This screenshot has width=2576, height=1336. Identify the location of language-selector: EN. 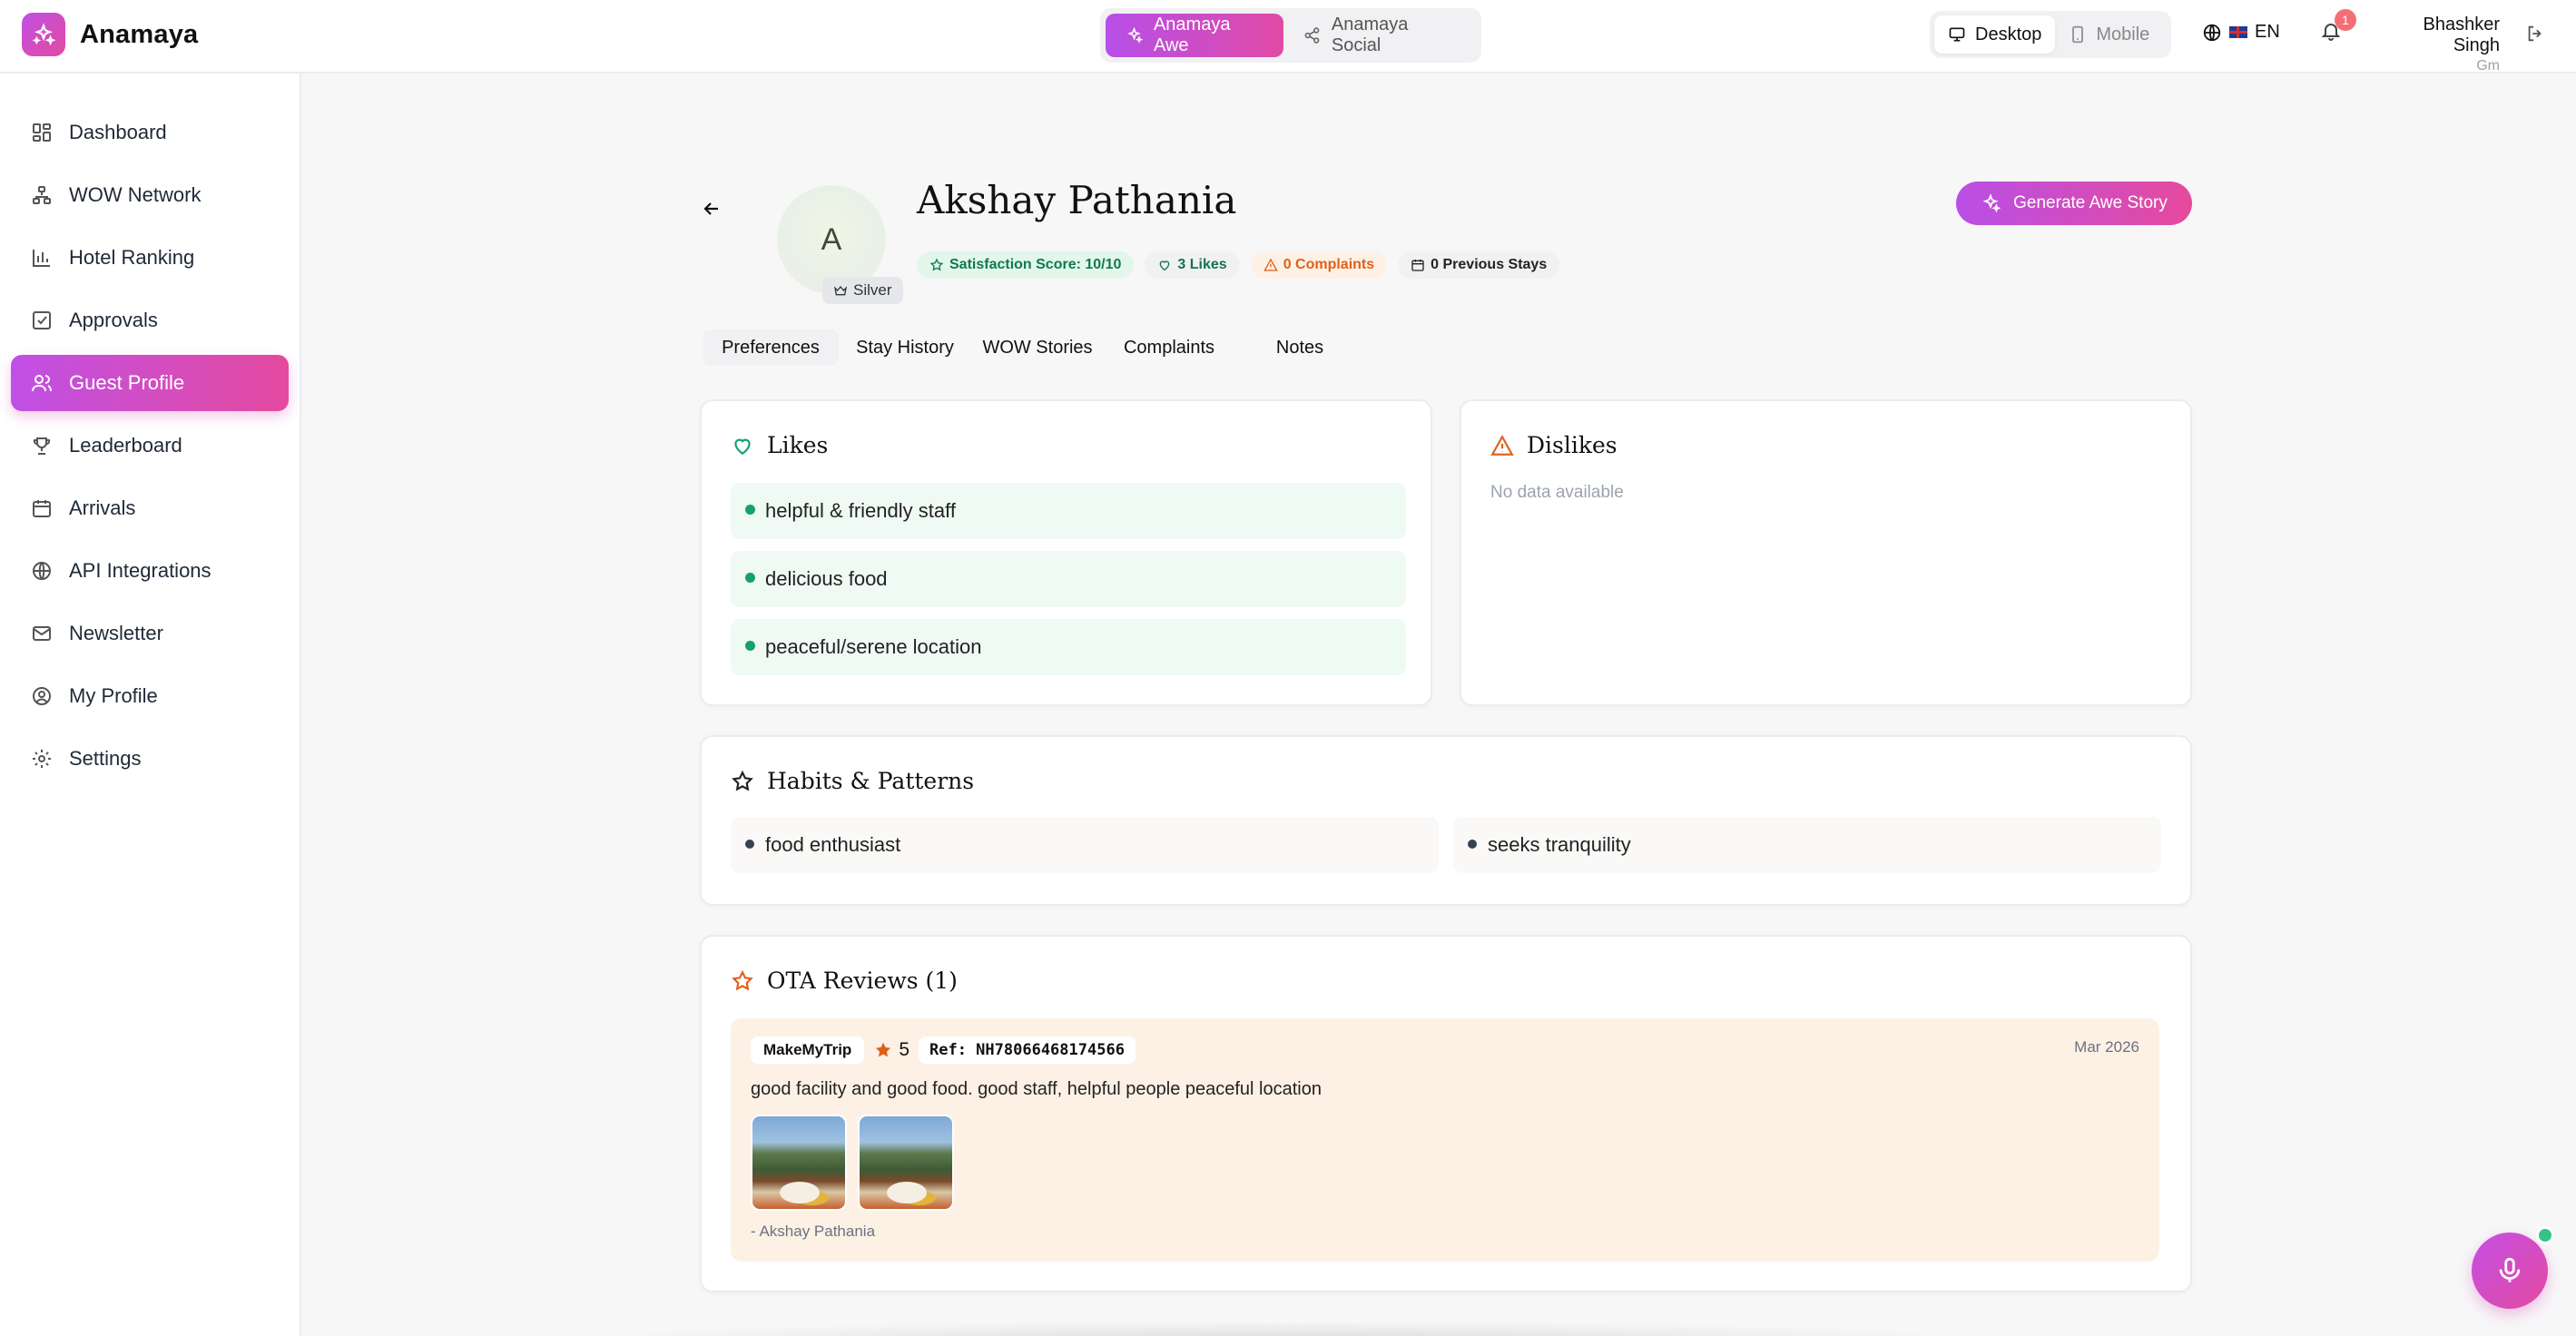
(2241, 32).